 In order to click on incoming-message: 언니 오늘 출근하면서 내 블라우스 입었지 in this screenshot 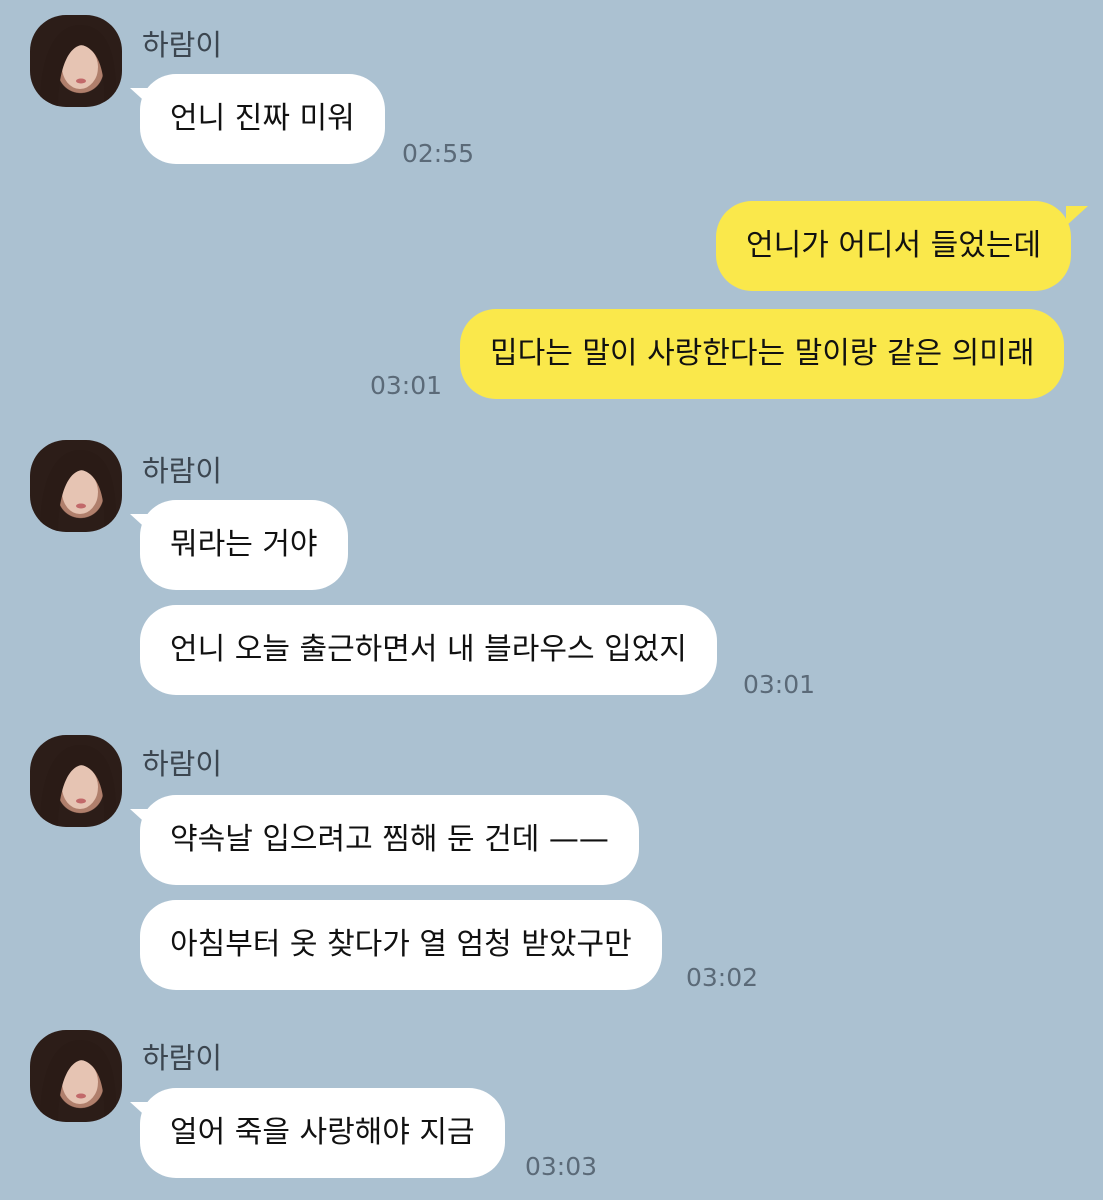, I will do `click(428, 650)`.